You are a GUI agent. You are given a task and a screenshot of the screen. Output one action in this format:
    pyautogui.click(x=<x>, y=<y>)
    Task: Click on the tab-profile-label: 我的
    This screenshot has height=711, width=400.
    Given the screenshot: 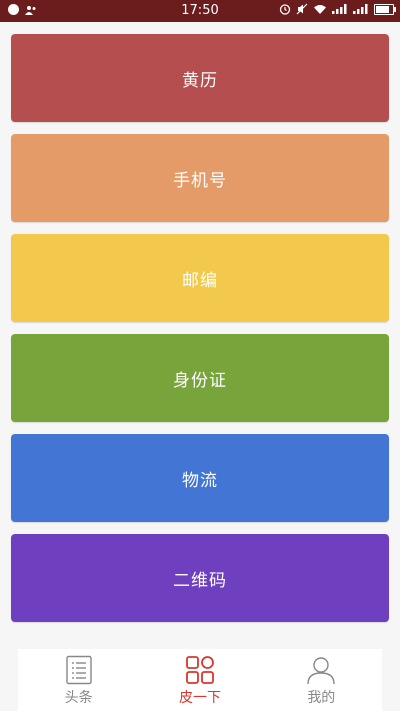 What is the action you would take?
    pyautogui.click(x=321, y=698)
    